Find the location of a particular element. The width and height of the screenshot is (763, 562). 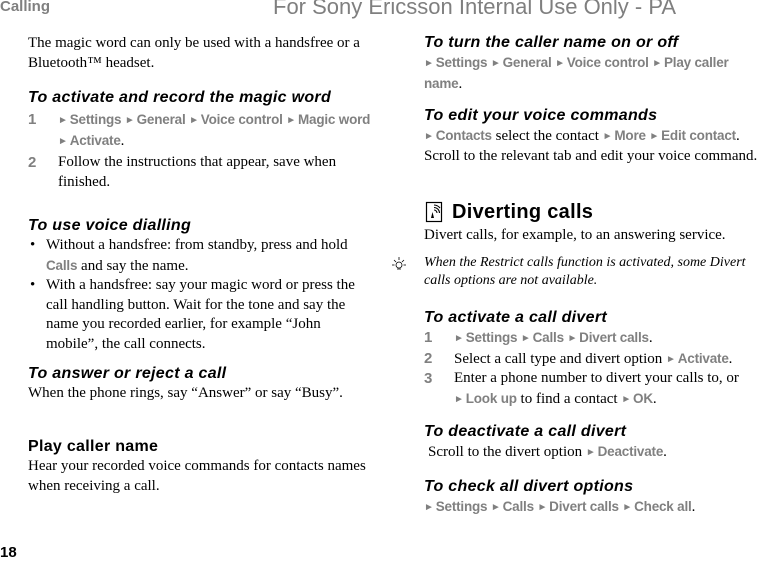

section-heading: To activate and record the magic word is located at coordinates (180, 97).